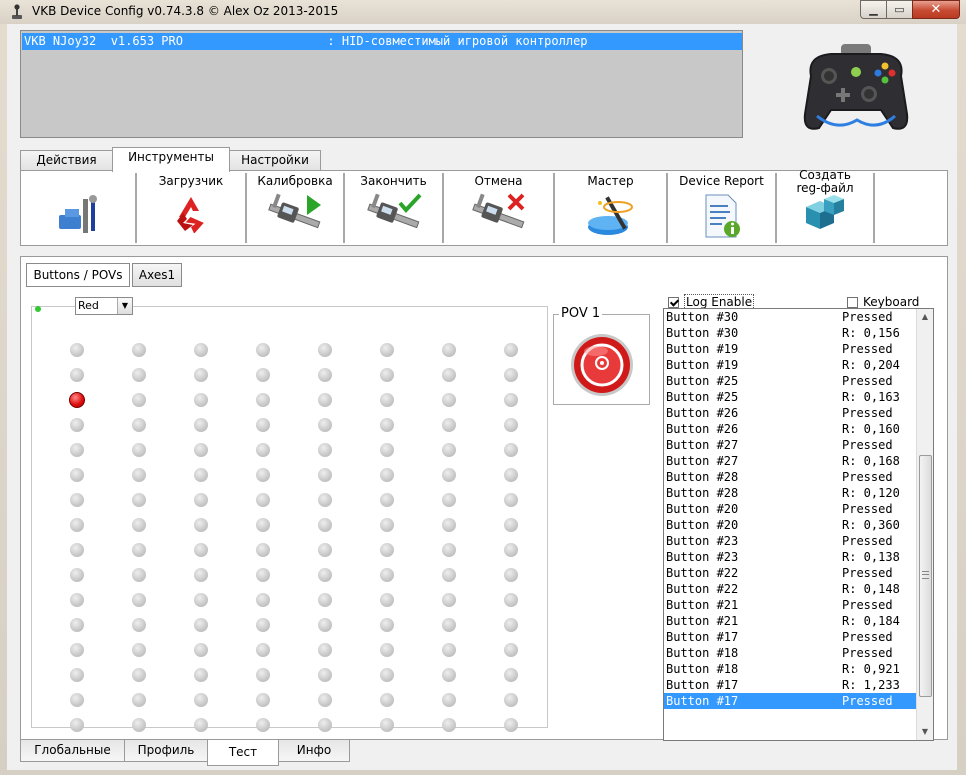 The height and width of the screenshot is (775, 966). Describe the element at coordinates (610, 215) in the screenshot. I see `wizard-icon` at that location.